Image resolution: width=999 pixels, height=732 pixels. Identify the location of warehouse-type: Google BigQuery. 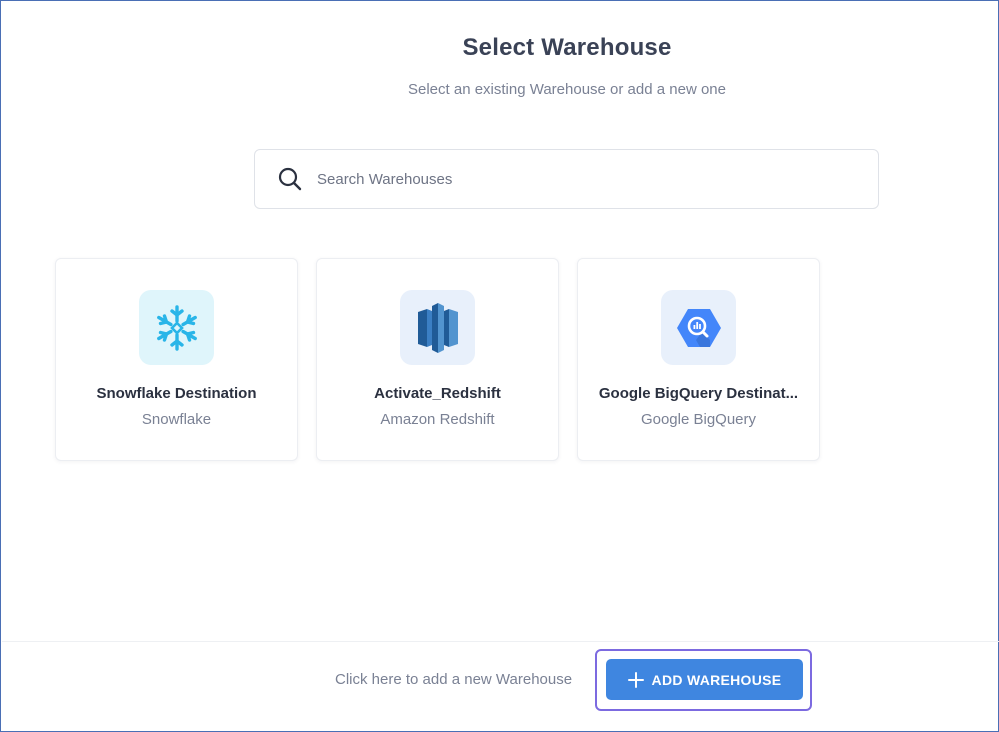
(698, 419).